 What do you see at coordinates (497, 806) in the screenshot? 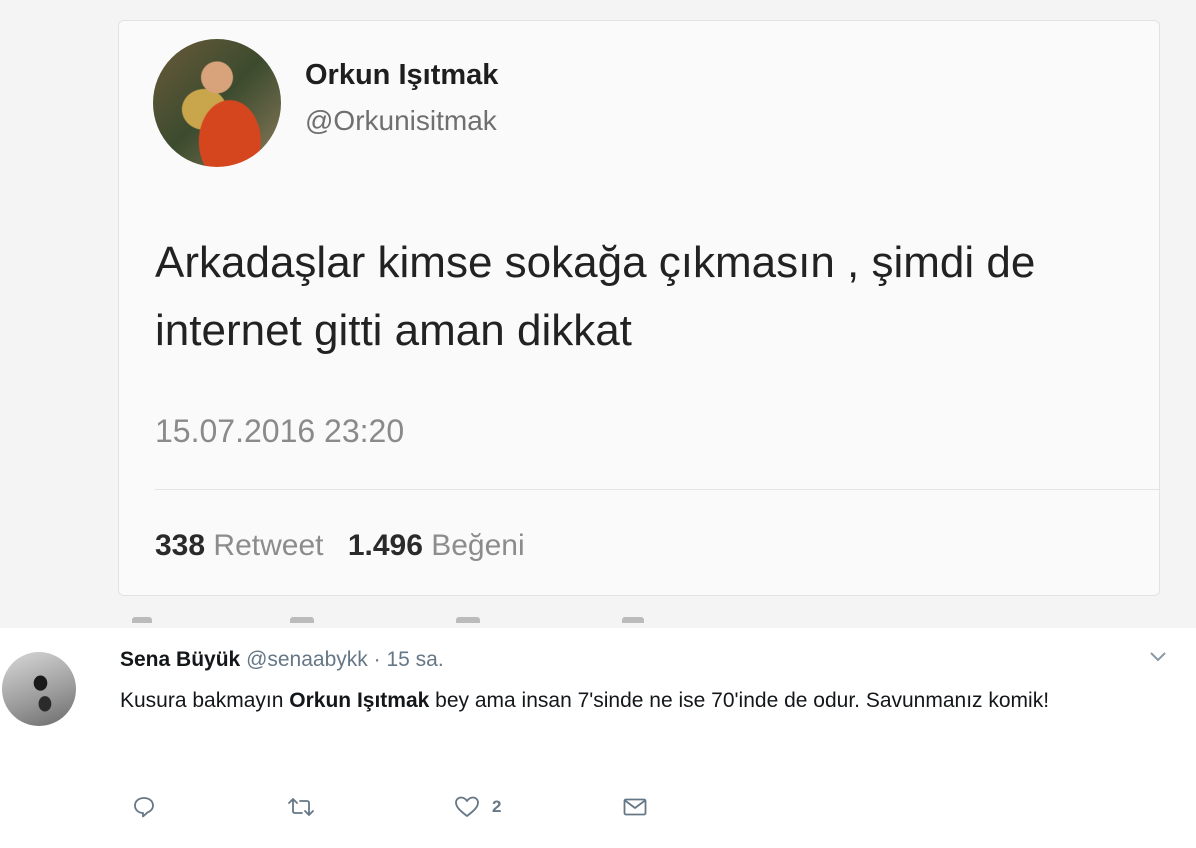
I see `reply-like-count: 2` at bounding box center [497, 806].